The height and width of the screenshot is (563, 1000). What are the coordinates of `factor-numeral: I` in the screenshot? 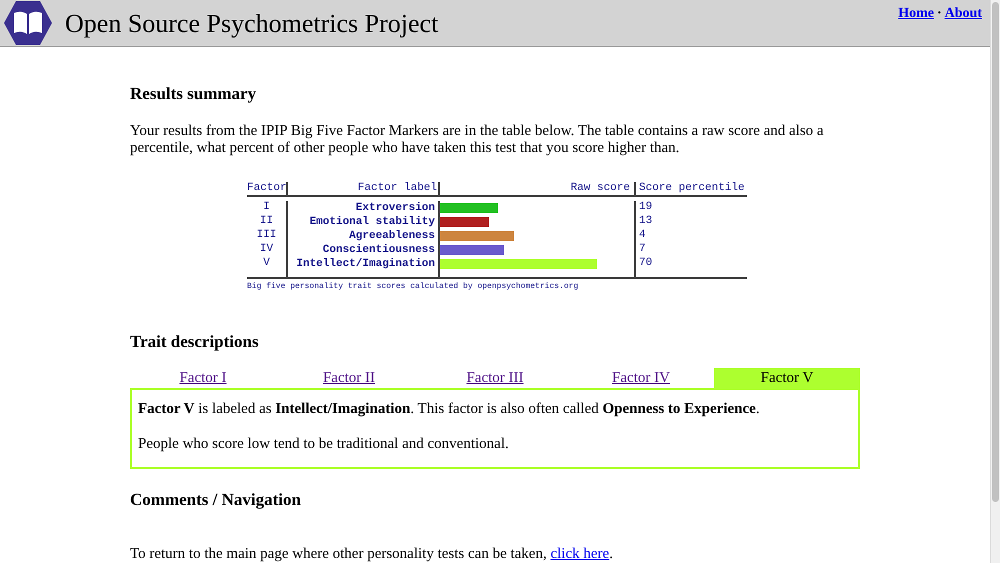 It's located at (267, 207).